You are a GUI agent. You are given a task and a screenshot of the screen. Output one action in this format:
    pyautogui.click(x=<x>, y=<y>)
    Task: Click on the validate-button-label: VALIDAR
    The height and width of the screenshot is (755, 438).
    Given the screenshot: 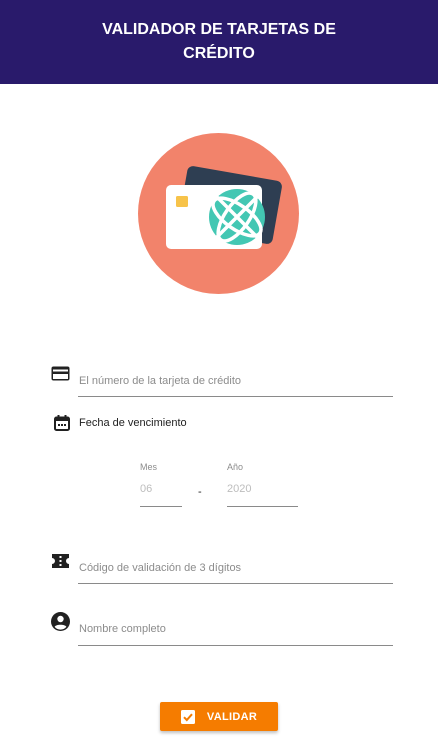 What is the action you would take?
    pyautogui.click(x=232, y=716)
    